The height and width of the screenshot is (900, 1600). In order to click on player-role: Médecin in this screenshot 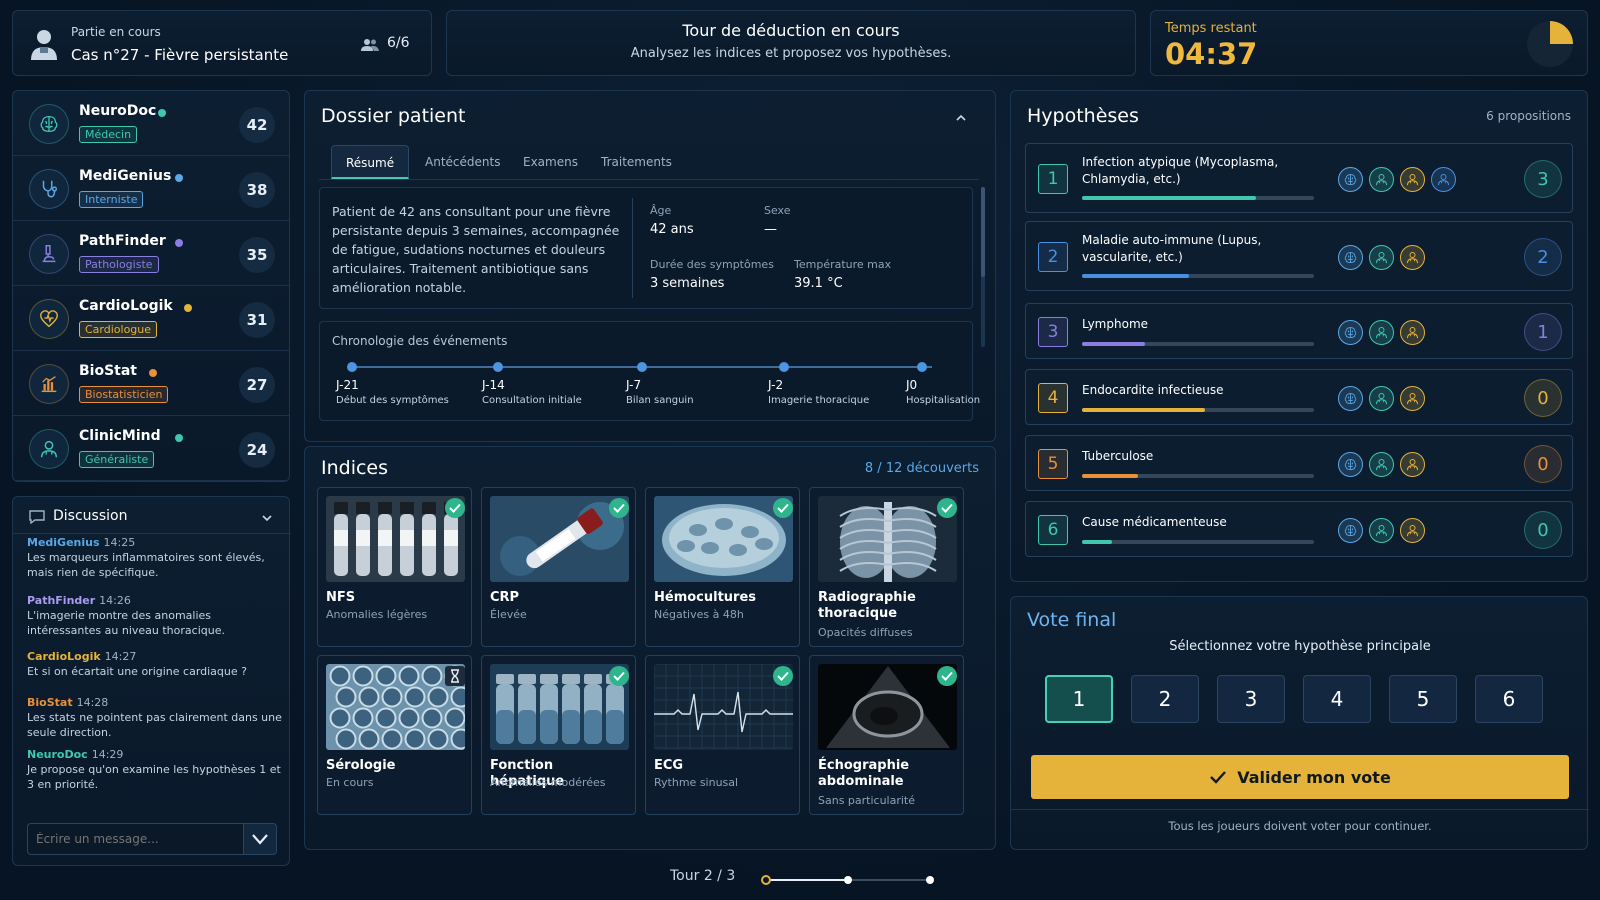, I will do `click(108, 134)`.